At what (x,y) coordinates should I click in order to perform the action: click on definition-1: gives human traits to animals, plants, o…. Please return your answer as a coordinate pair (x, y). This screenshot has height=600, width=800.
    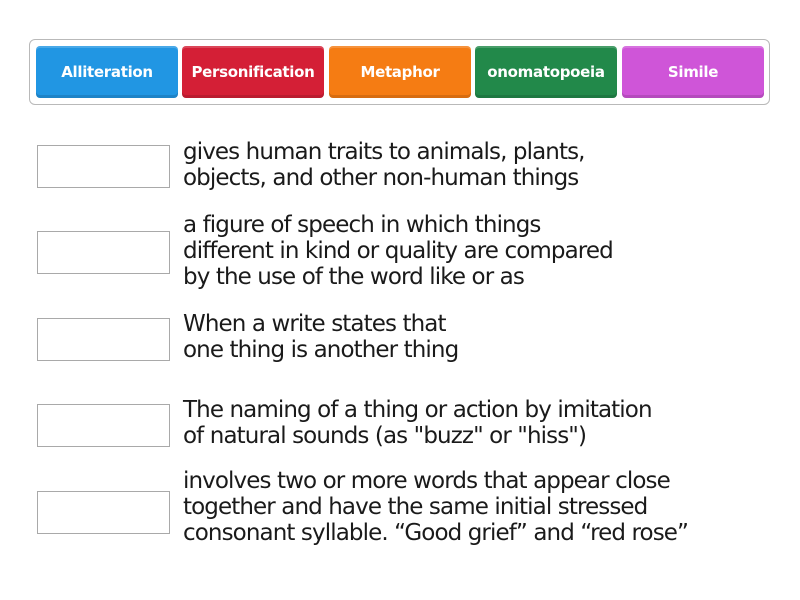
    Looking at the image, I should click on (384, 165).